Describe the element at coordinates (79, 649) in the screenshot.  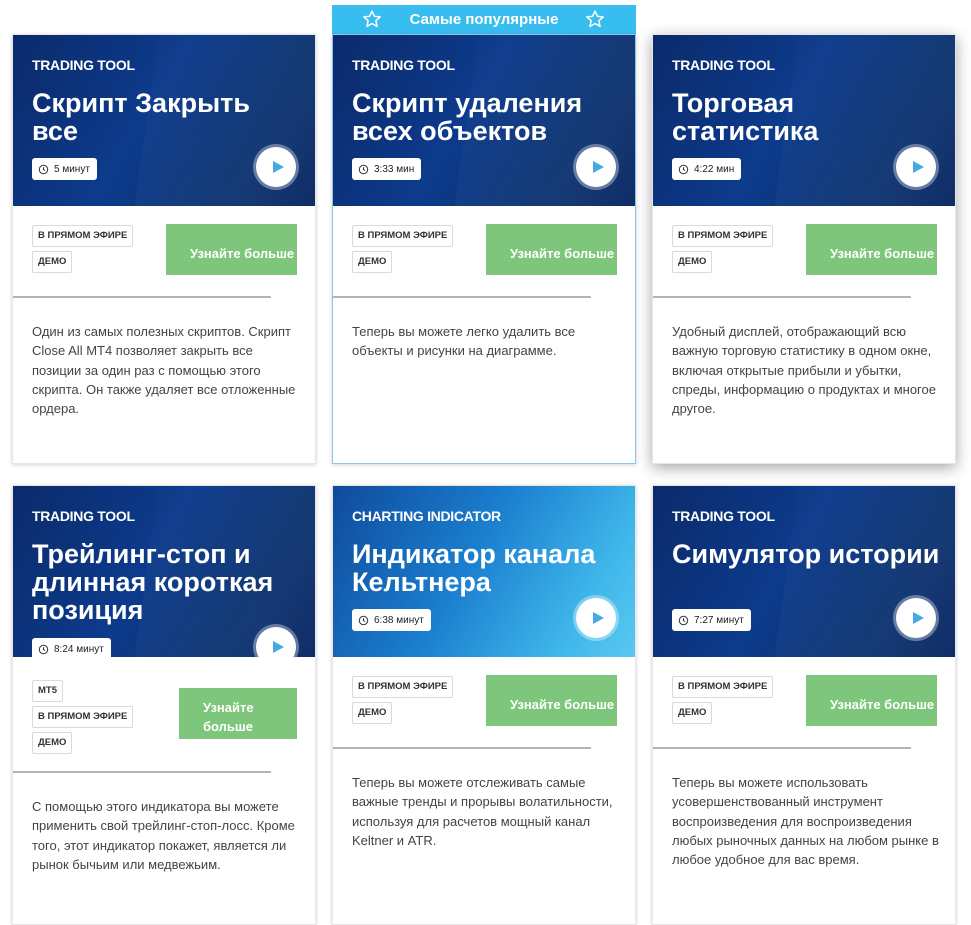
I see `duration-text: 8:24 минут` at that location.